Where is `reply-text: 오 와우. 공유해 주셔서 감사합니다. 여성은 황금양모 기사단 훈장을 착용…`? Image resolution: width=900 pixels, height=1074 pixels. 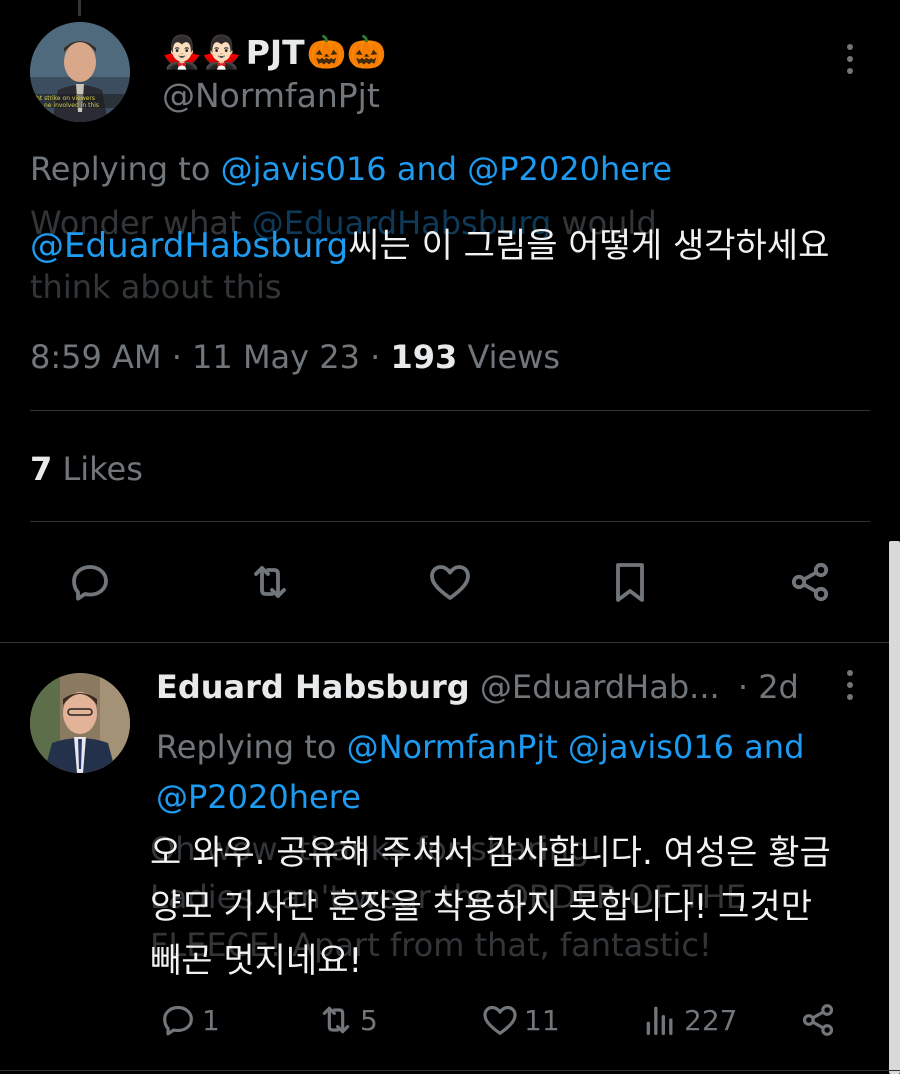
reply-text: 오 와우. 공유해 주셔서 감사합니다. 여성은 황금양모 기사단 훈장을 착용… is located at coordinates (490, 907).